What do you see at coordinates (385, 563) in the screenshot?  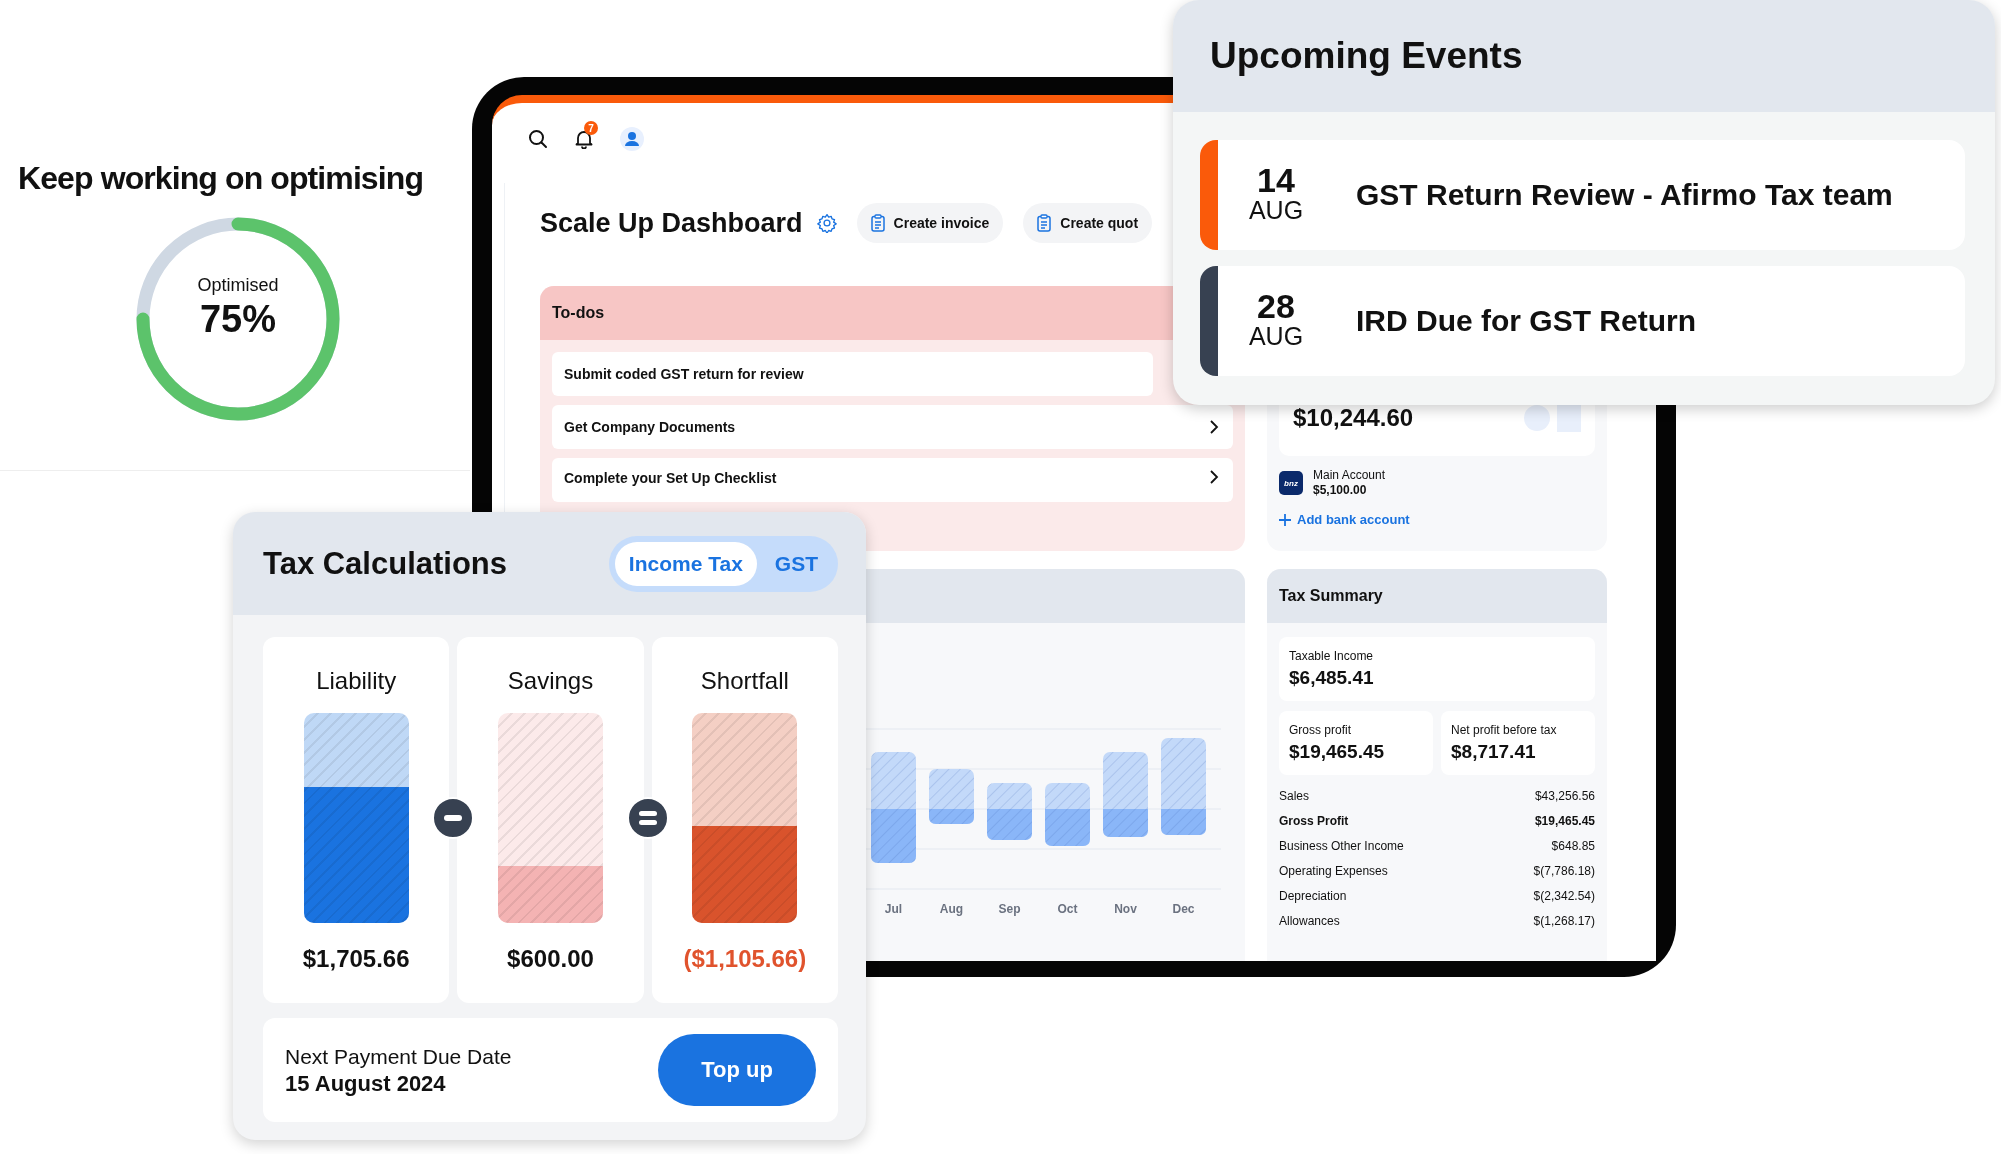 I see `card-title: Tax Calculations` at bounding box center [385, 563].